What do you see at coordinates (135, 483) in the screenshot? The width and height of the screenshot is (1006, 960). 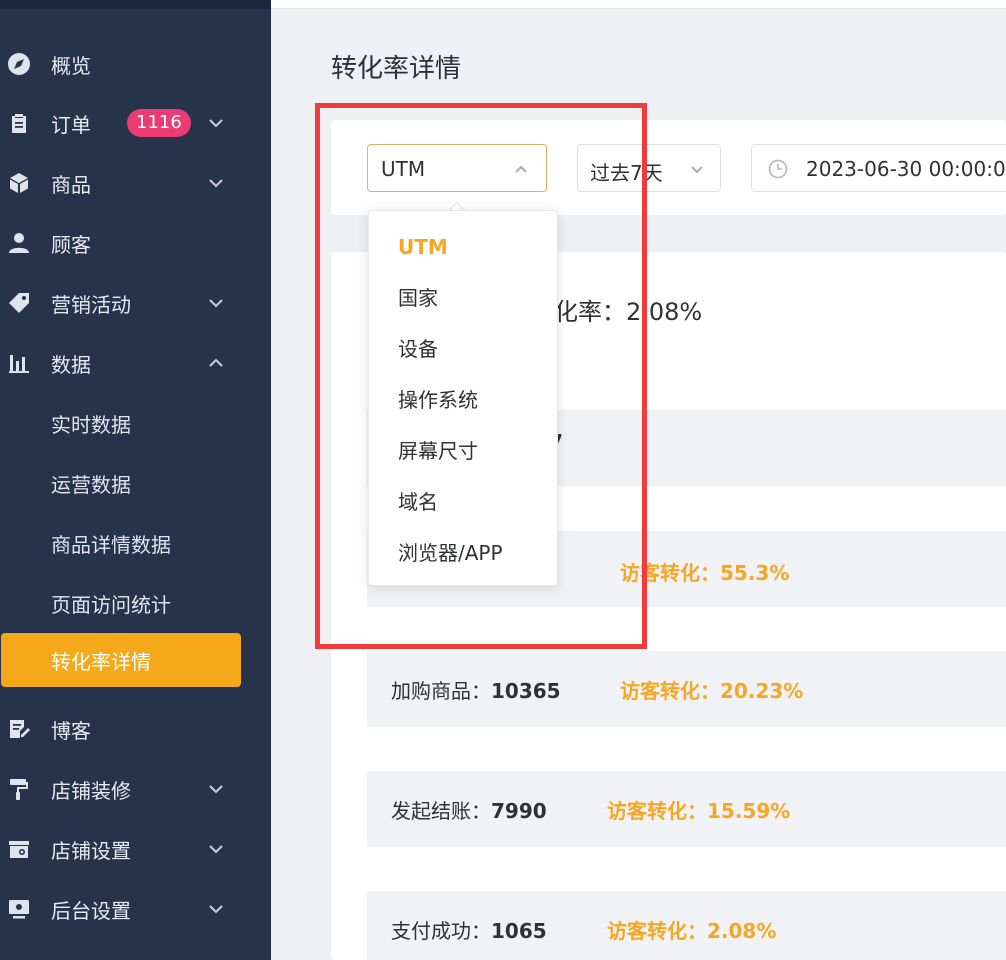 I see `sidebar-subitem-operations-data: 运营数据` at bounding box center [135, 483].